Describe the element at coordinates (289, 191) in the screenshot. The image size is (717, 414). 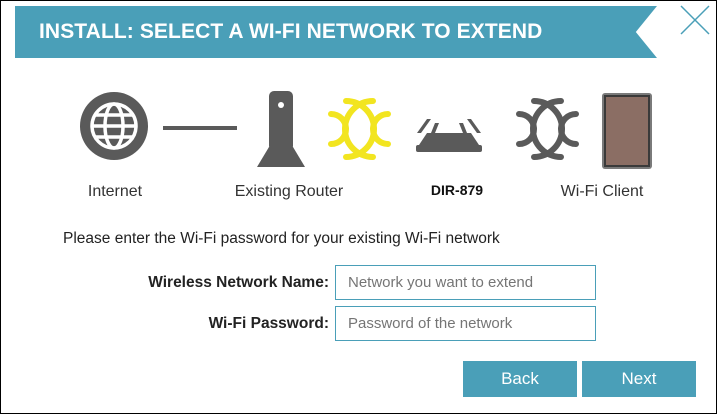
I see `existing-router-label: Existing Router` at that location.